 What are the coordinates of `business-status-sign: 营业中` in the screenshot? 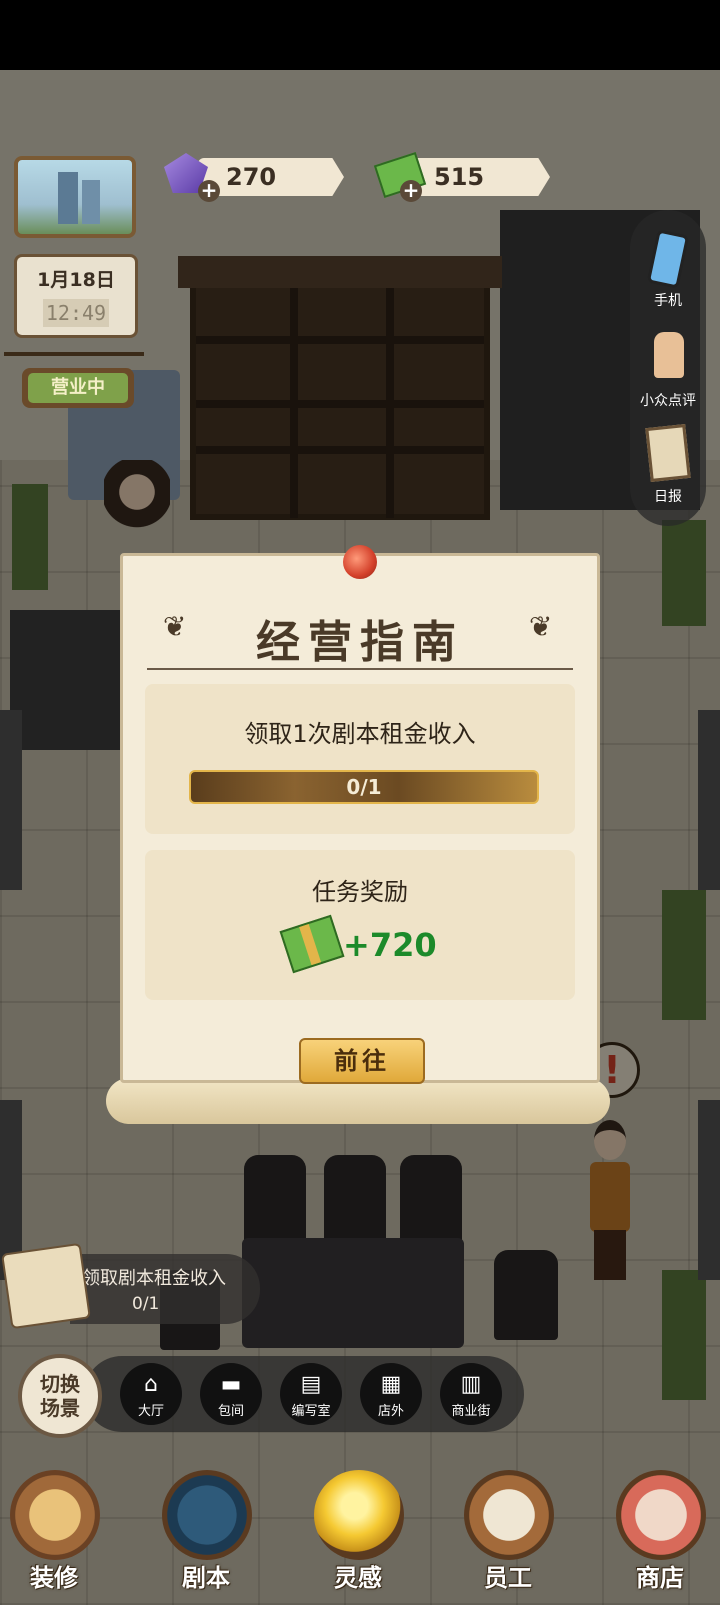 It's located at (78, 388).